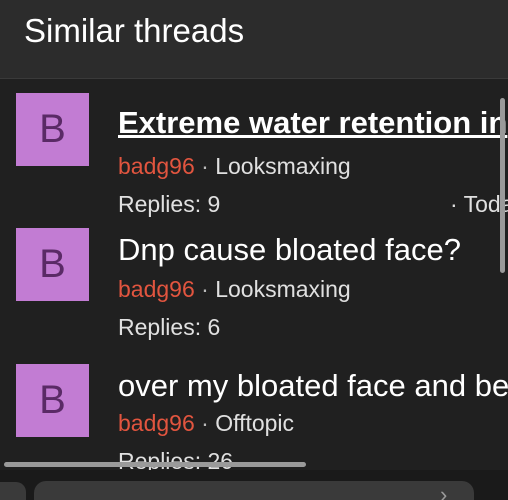 Image resolution: width=508 pixels, height=500 pixels. Describe the element at coordinates (254, 423) in the screenshot. I see `forum-link: Offtopic` at that location.